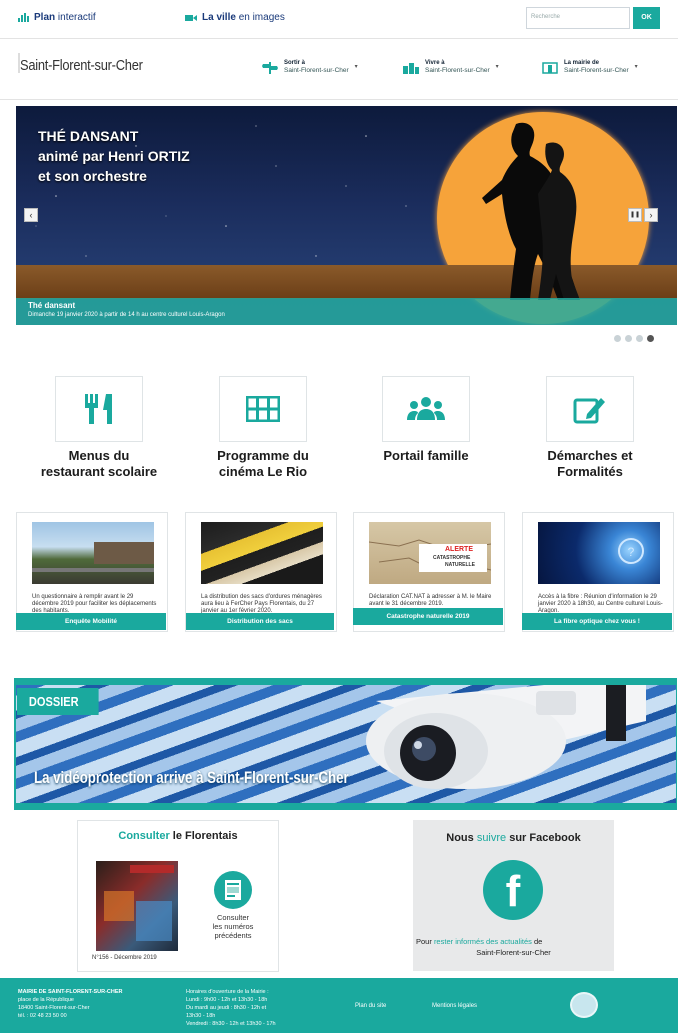 The image size is (678, 1033). I want to click on search-input: Recherche, so click(578, 18).